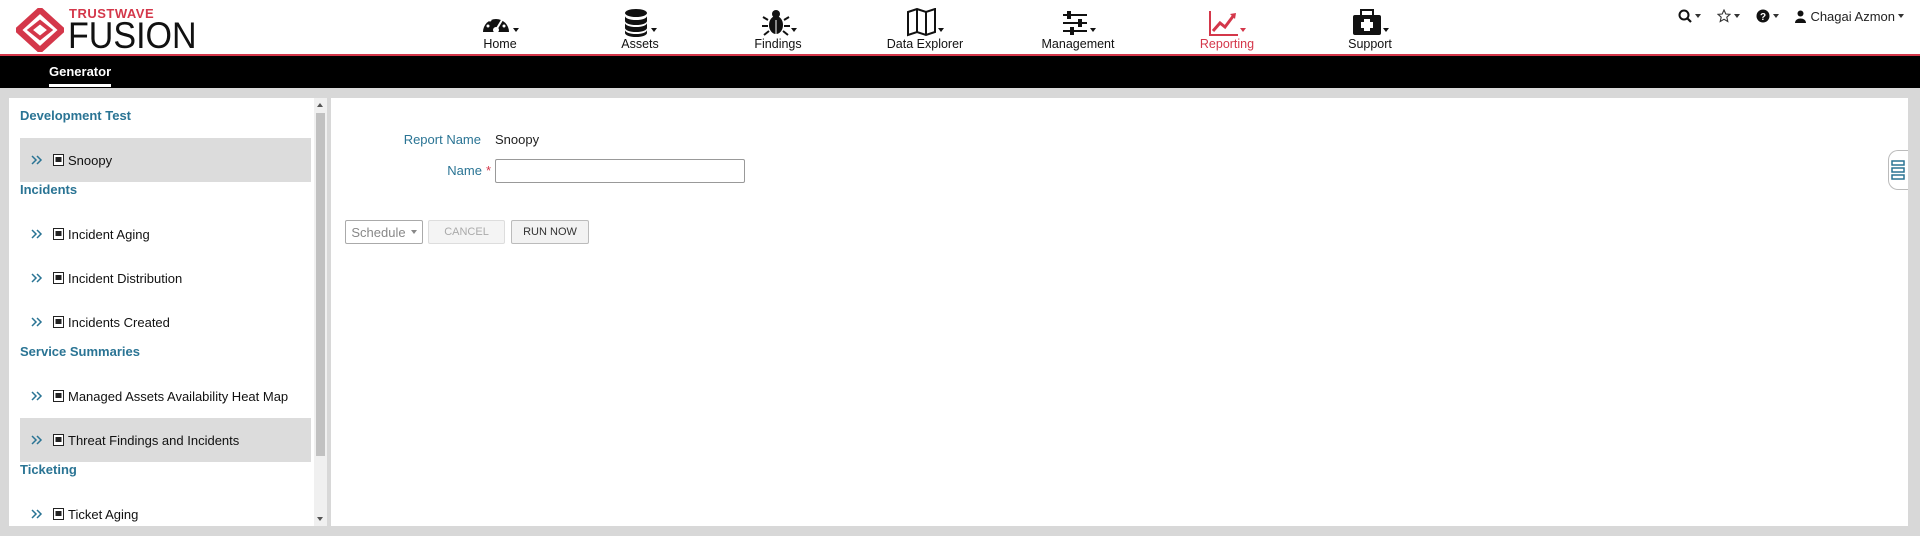  What do you see at coordinates (76, 115) in the screenshot?
I see `group-title: Development Test` at bounding box center [76, 115].